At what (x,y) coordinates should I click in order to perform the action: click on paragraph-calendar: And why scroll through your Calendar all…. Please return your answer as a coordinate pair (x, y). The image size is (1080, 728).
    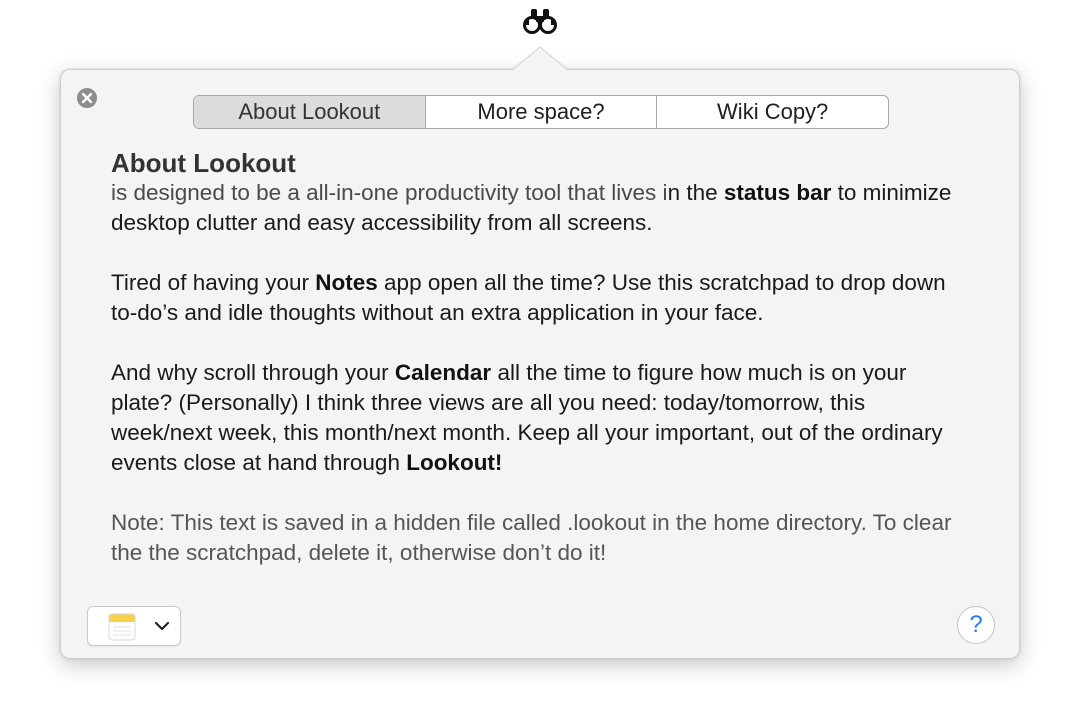
    Looking at the image, I should click on (541, 418).